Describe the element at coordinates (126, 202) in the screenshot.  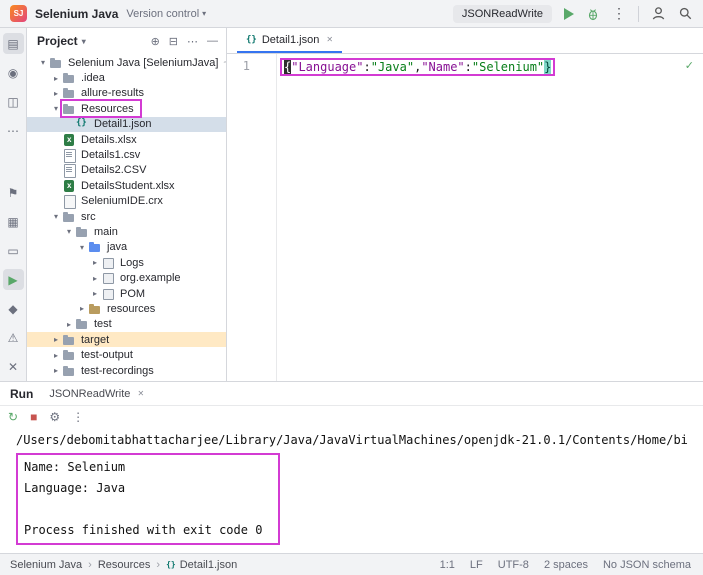
I see `tree-row: SeleniumIDE.crx` at that location.